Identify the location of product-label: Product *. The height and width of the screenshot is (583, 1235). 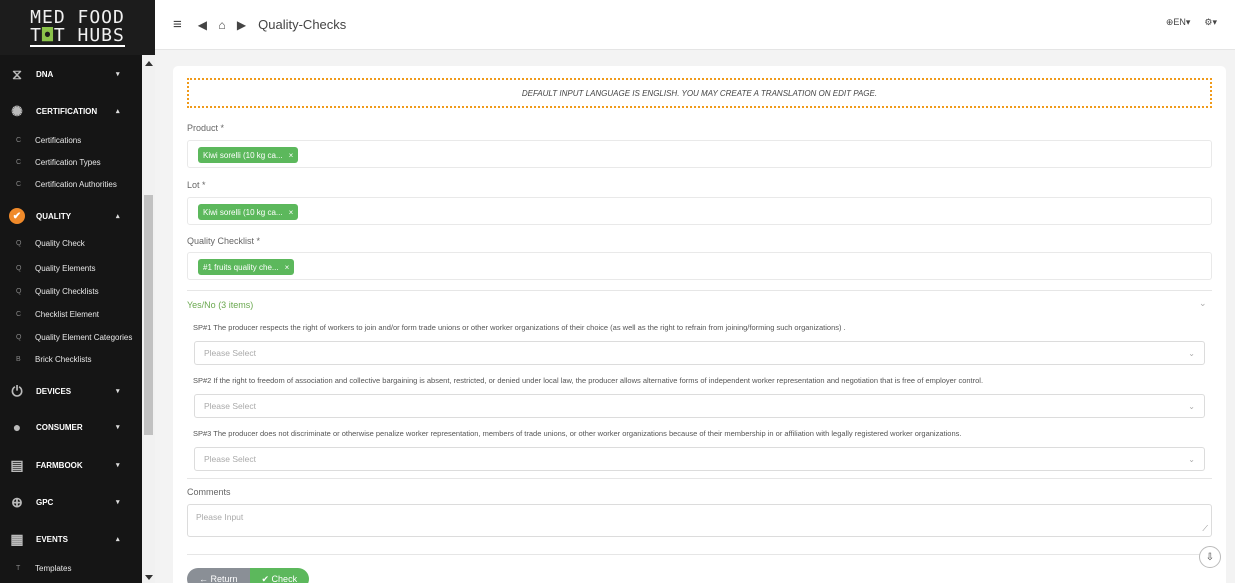
(206, 128).